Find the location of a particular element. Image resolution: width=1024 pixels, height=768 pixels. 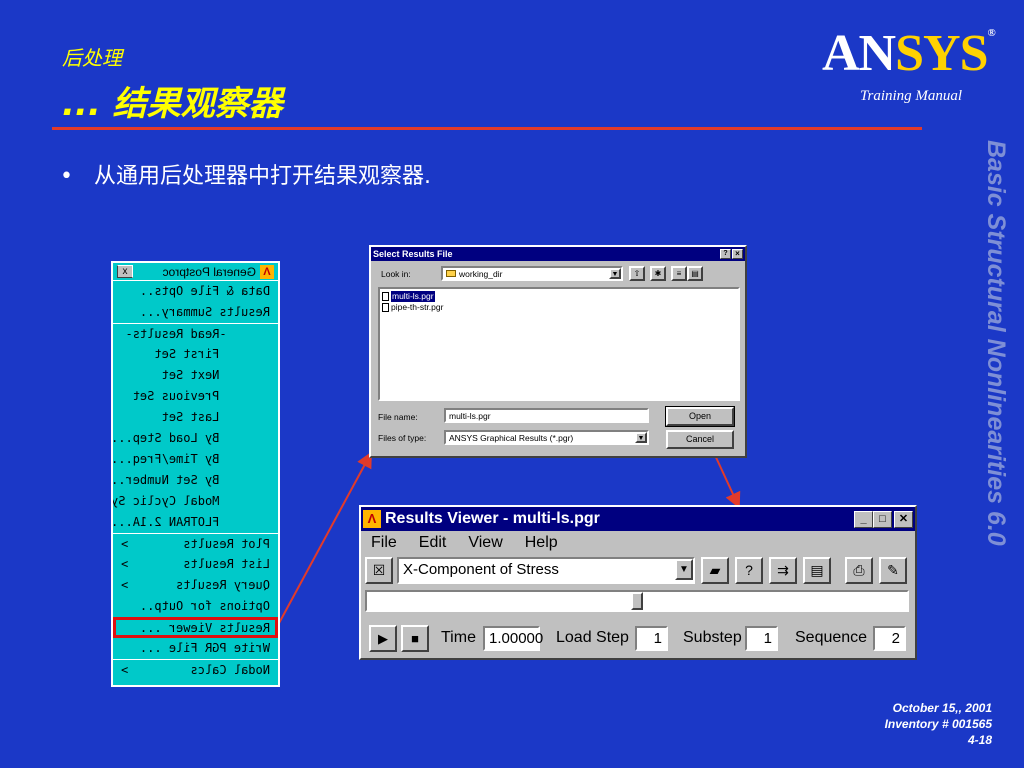

close-button: × is located at coordinates (737, 254).